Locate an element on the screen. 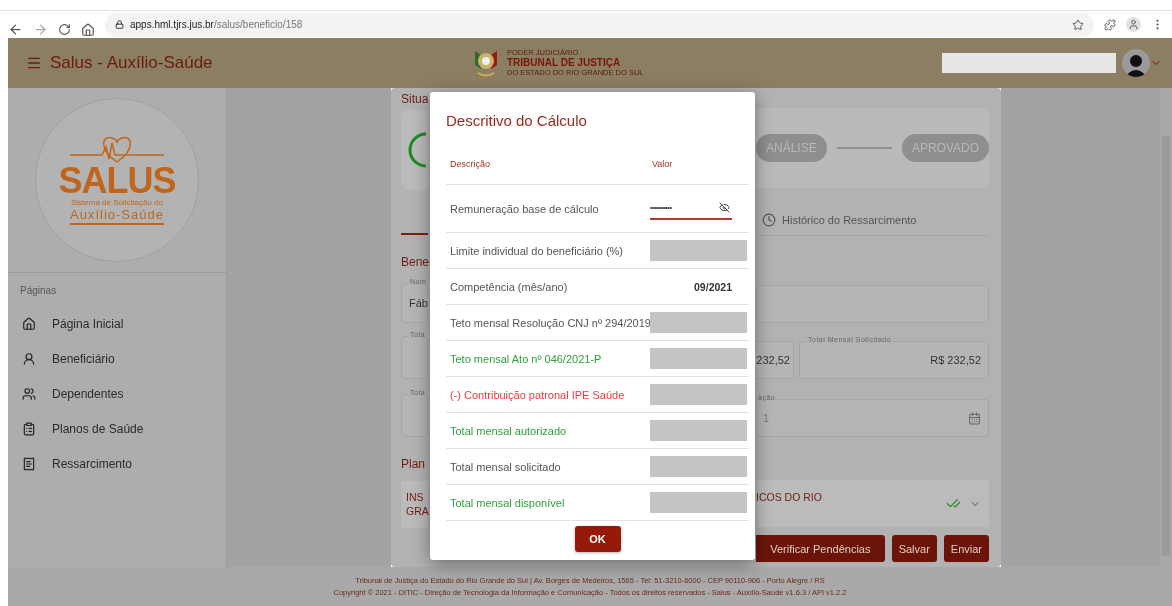 The image size is (1172, 606). nav-item: Dependentes is located at coordinates (117, 393).